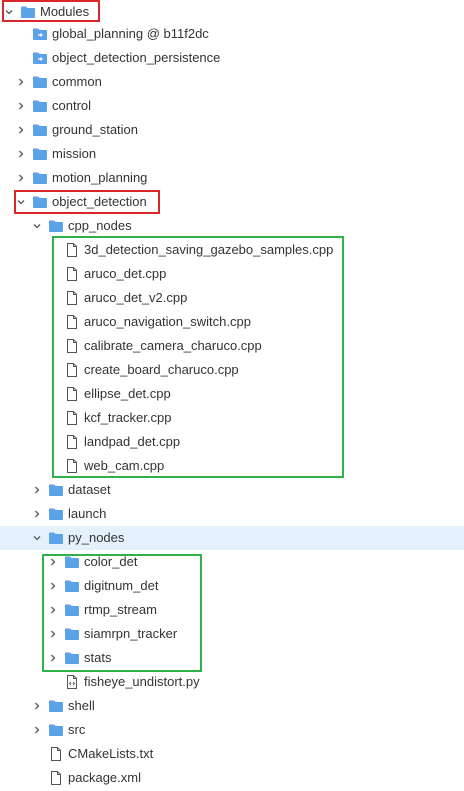  I want to click on tree-item-label: aruco_navigation_switch.cpp, so click(167, 321).